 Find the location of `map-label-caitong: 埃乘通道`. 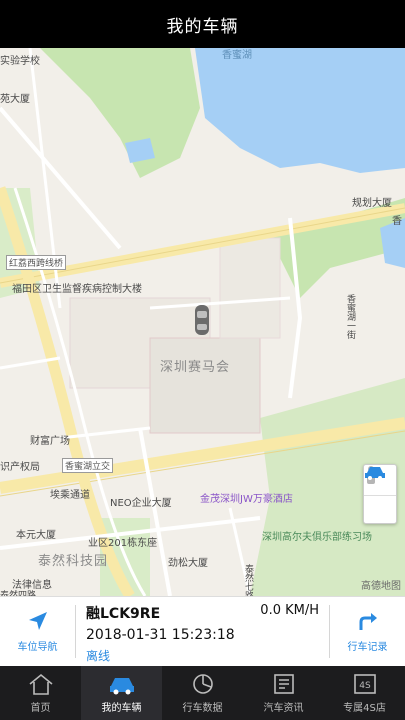

map-label-caitong: 埃乘通道 is located at coordinates (70, 495).